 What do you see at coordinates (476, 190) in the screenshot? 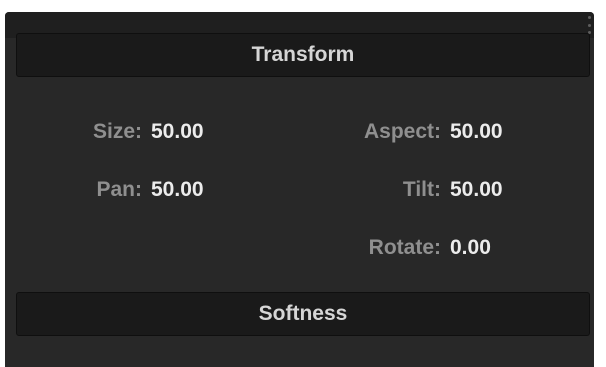
I see `tilt-value: 50.00` at bounding box center [476, 190].